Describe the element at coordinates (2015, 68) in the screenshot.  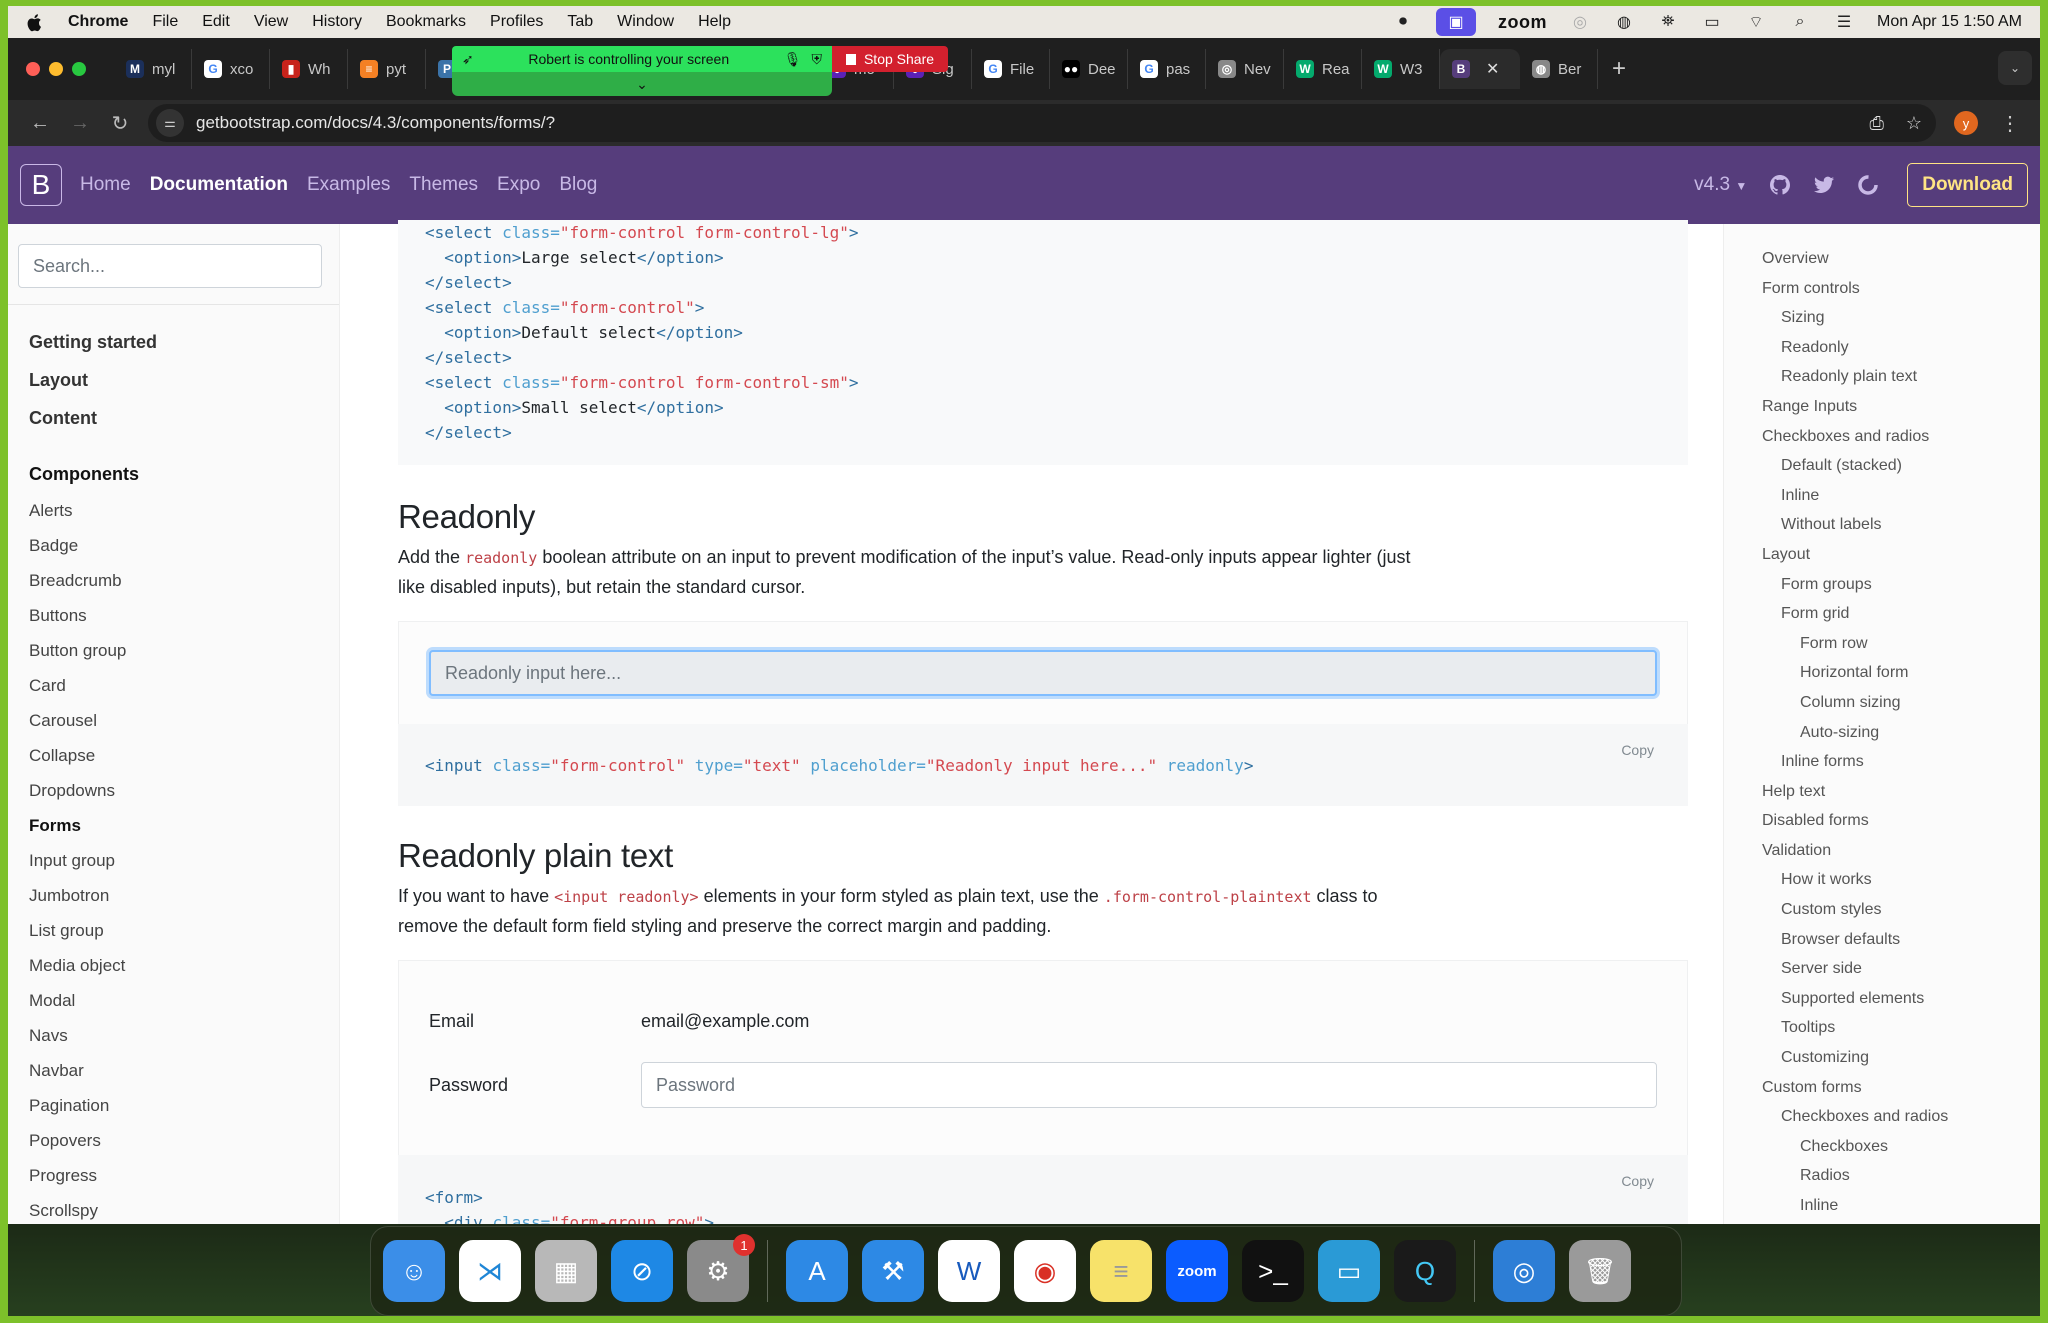
I see `tab-search-button: ⌄` at that location.